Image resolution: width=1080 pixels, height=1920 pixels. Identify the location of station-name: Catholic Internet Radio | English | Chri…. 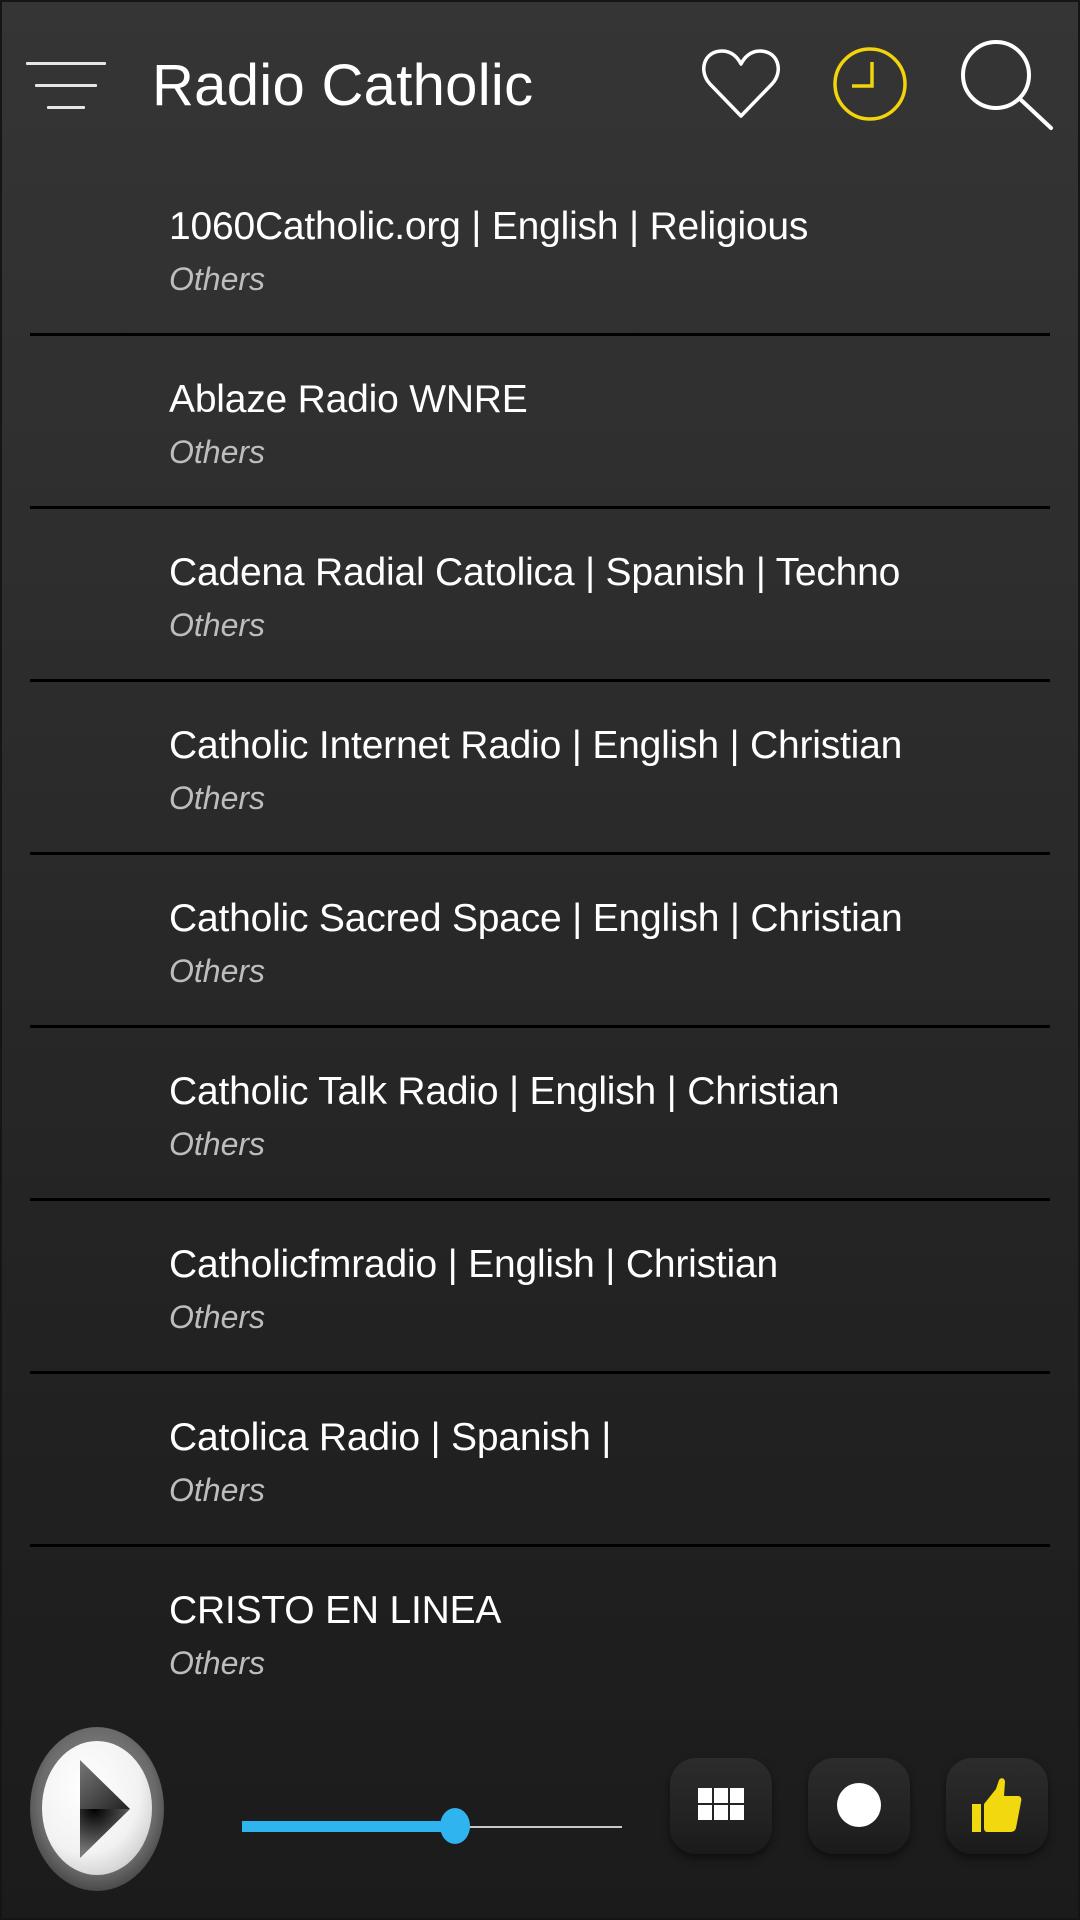
(536, 745).